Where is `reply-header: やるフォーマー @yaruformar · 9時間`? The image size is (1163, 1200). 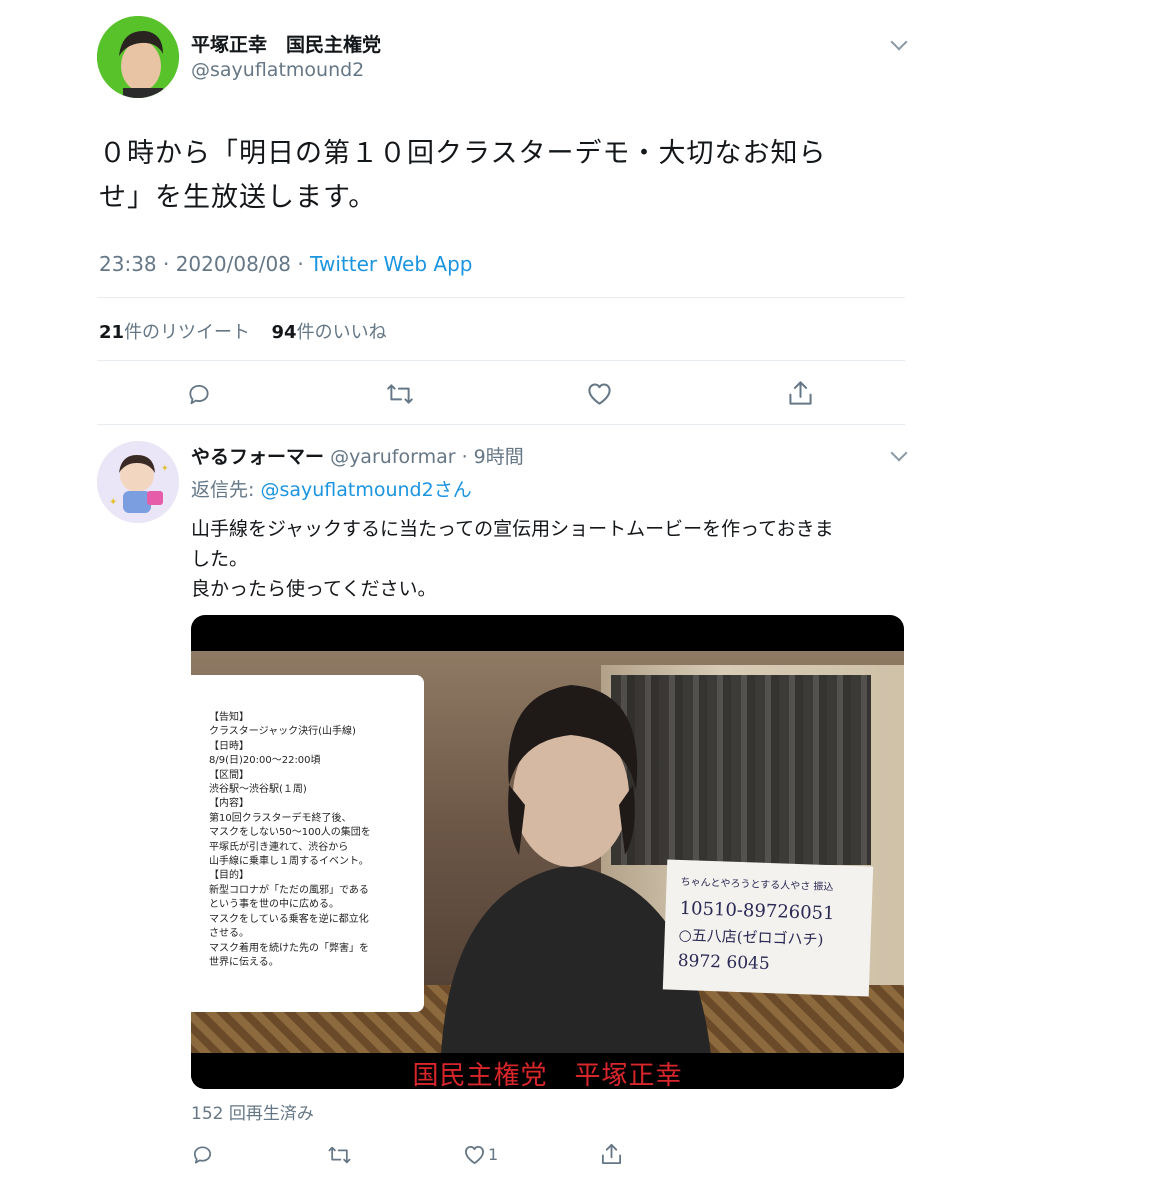 reply-header: やるフォーマー @yaruformar · 9時間 is located at coordinates (357, 455).